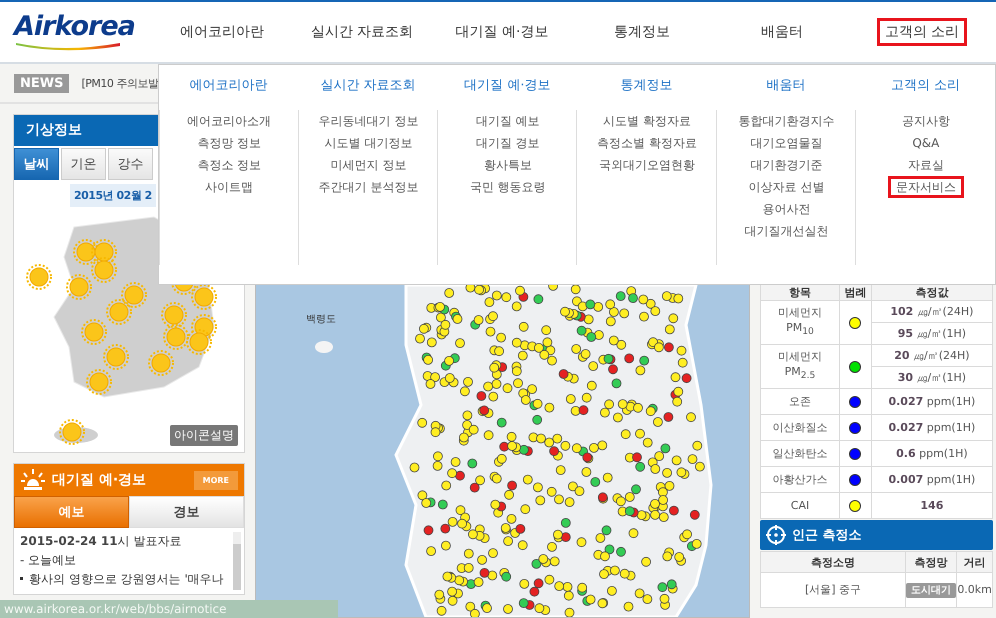 This screenshot has height=618, width=996. I want to click on table-cell: 146, so click(931, 505).